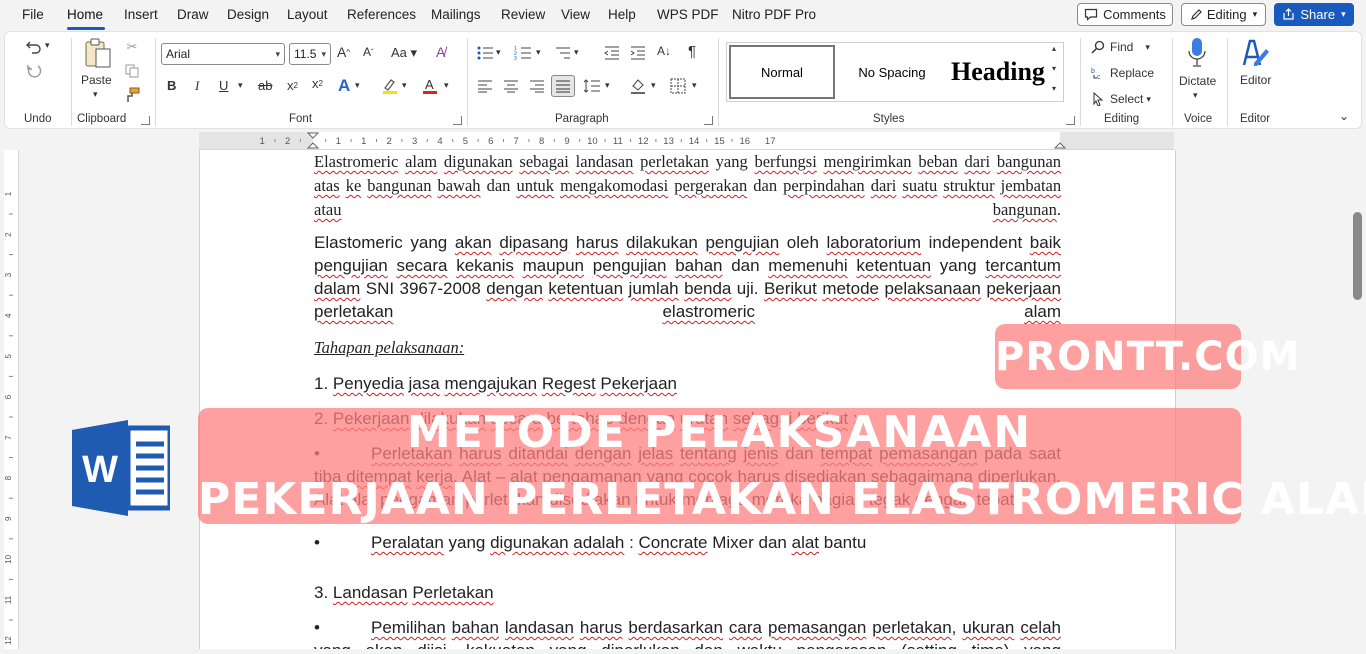 This screenshot has height=654, width=1366. Describe the element at coordinates (132, 71) in the screenshot. I see `copy-icon` at that location.